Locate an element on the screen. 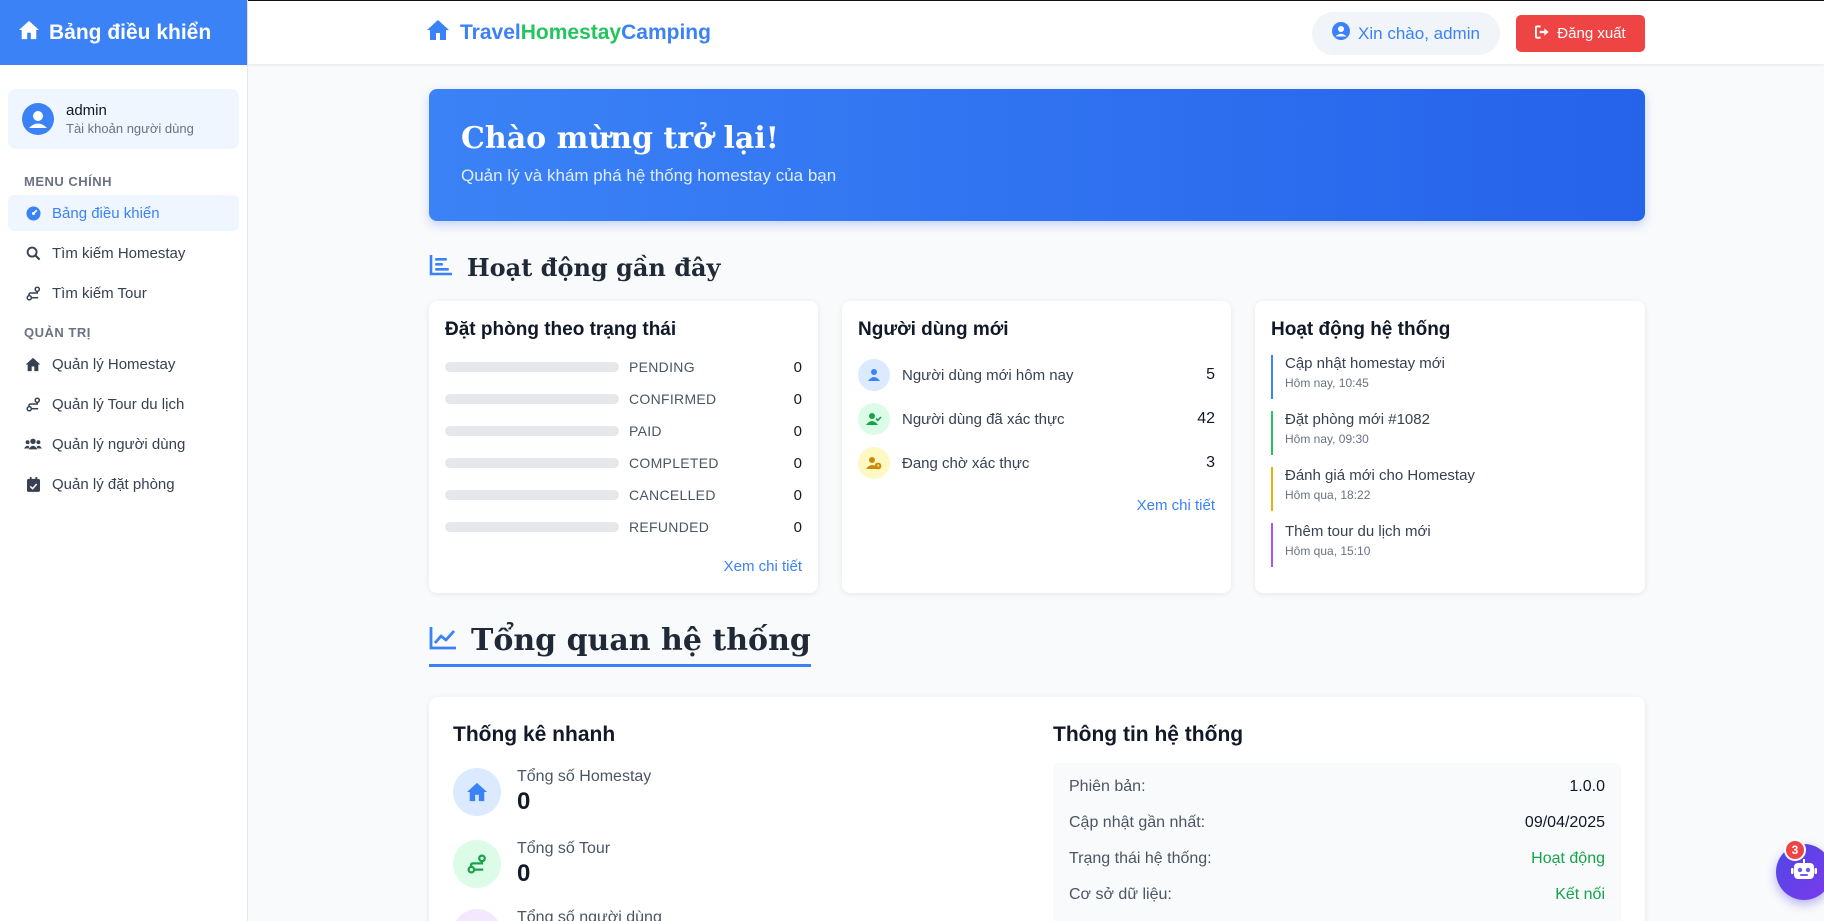 This screenshot has height=921, width=1824. system-overview-heading: Tổng quan hệ thống is located at coordinates (620, 645).